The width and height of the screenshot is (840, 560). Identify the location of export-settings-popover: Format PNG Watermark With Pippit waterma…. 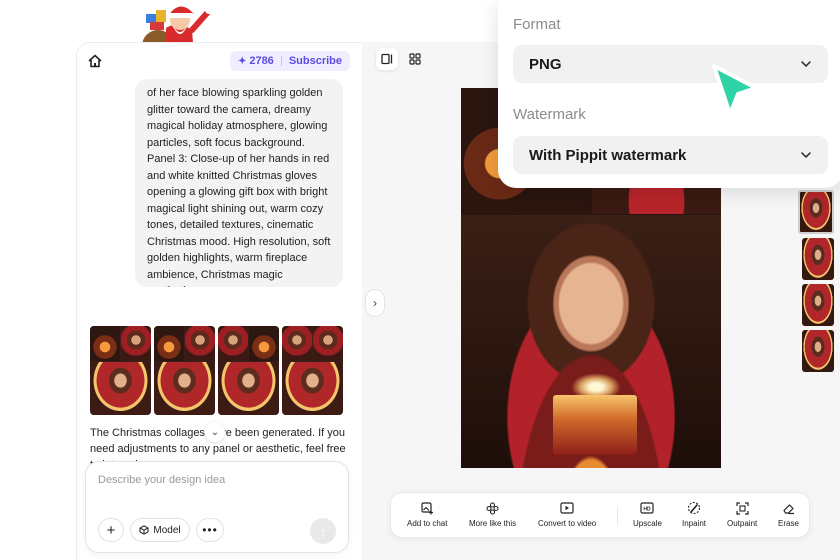
(669, 94).